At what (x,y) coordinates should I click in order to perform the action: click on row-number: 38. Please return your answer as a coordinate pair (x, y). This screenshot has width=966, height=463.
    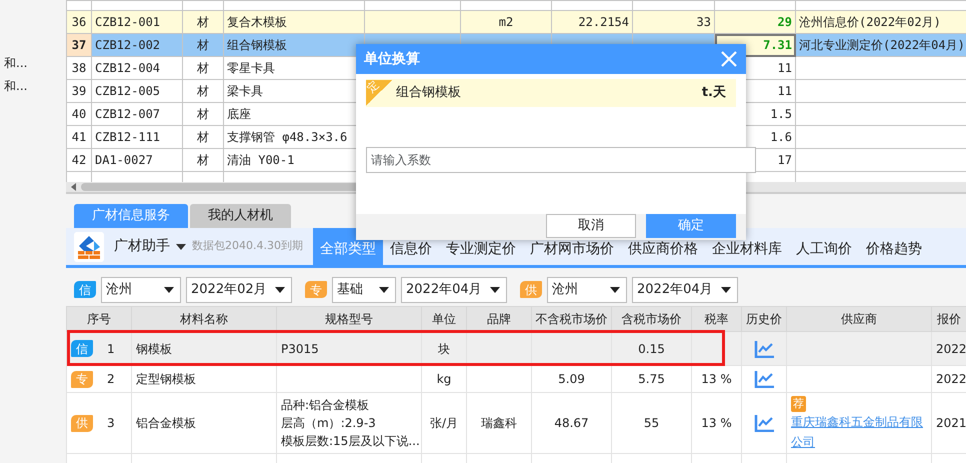
    Looking at the image, I should click on (79, 68).